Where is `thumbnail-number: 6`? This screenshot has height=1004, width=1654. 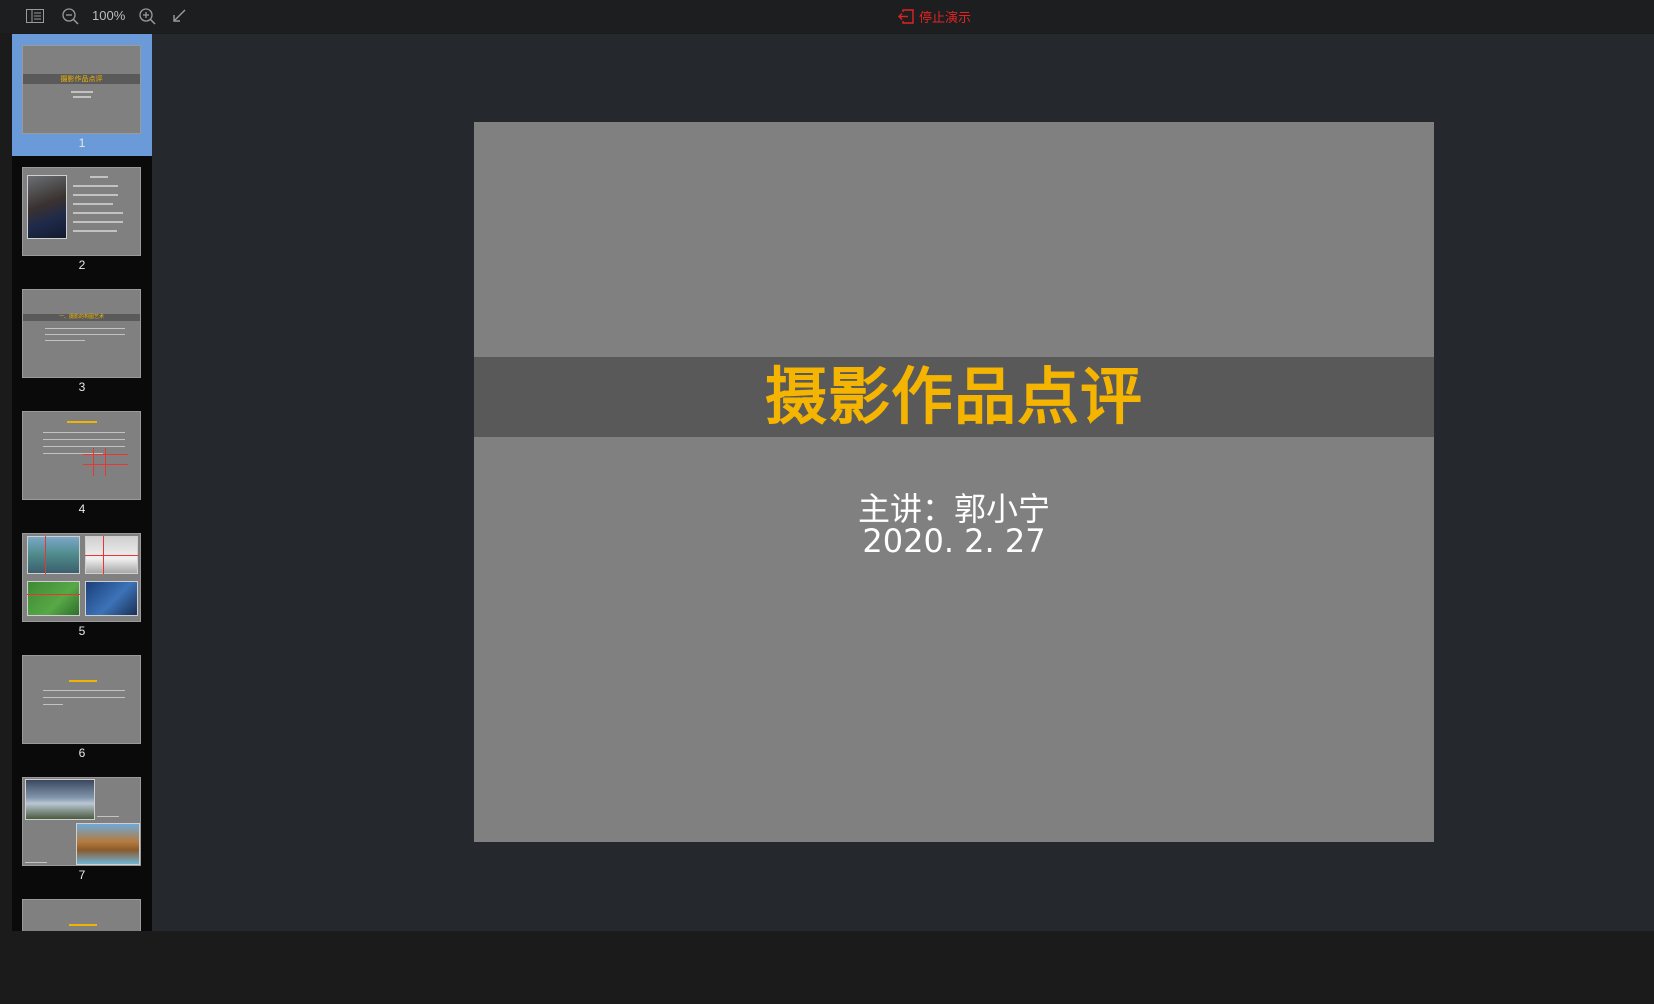
thumbnail-number: 6 is located at coordinates (82, 753).